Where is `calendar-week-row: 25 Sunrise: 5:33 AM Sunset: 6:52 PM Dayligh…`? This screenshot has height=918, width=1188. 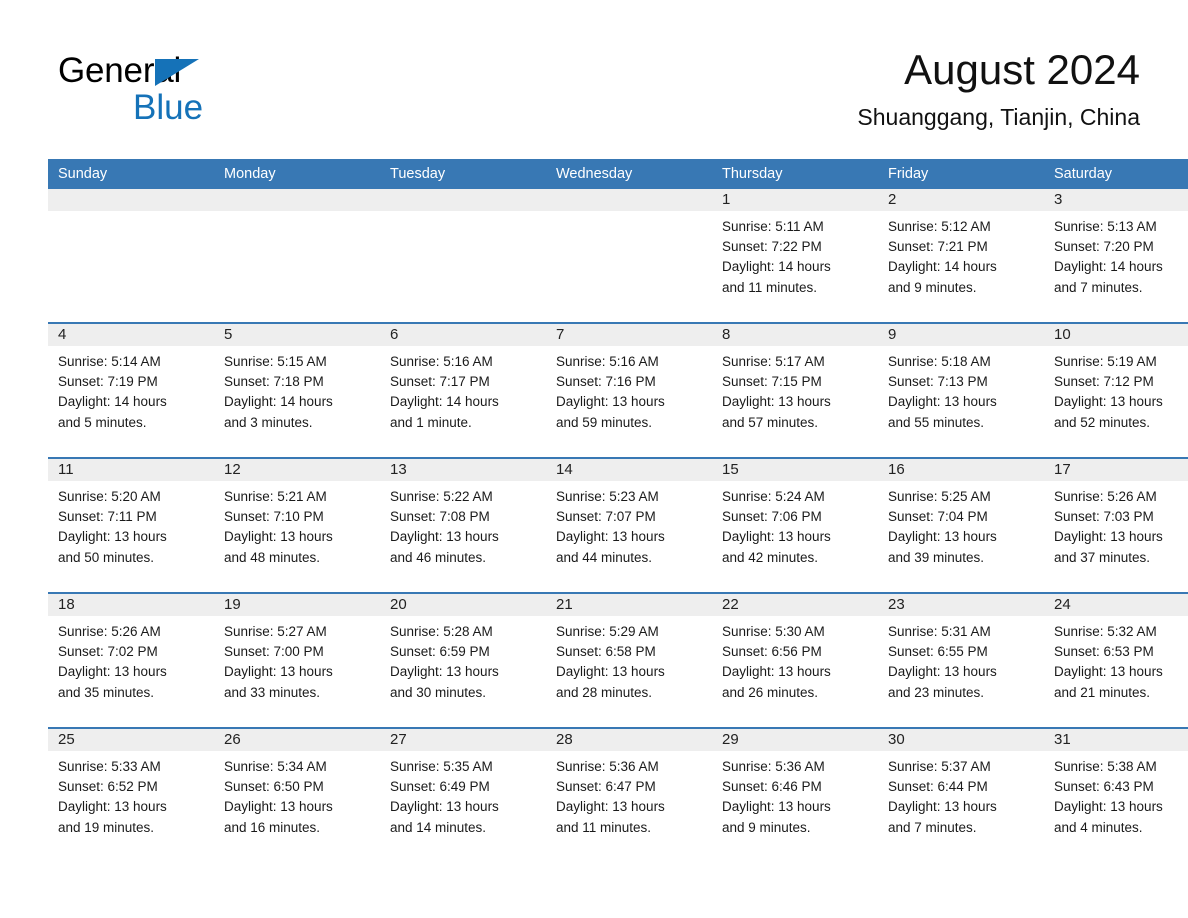 calendar-week-row: 25 Sunrise: 5:33 AM Sunset: 6:52 PM Dayligh… is located at coordinates (618, 795).